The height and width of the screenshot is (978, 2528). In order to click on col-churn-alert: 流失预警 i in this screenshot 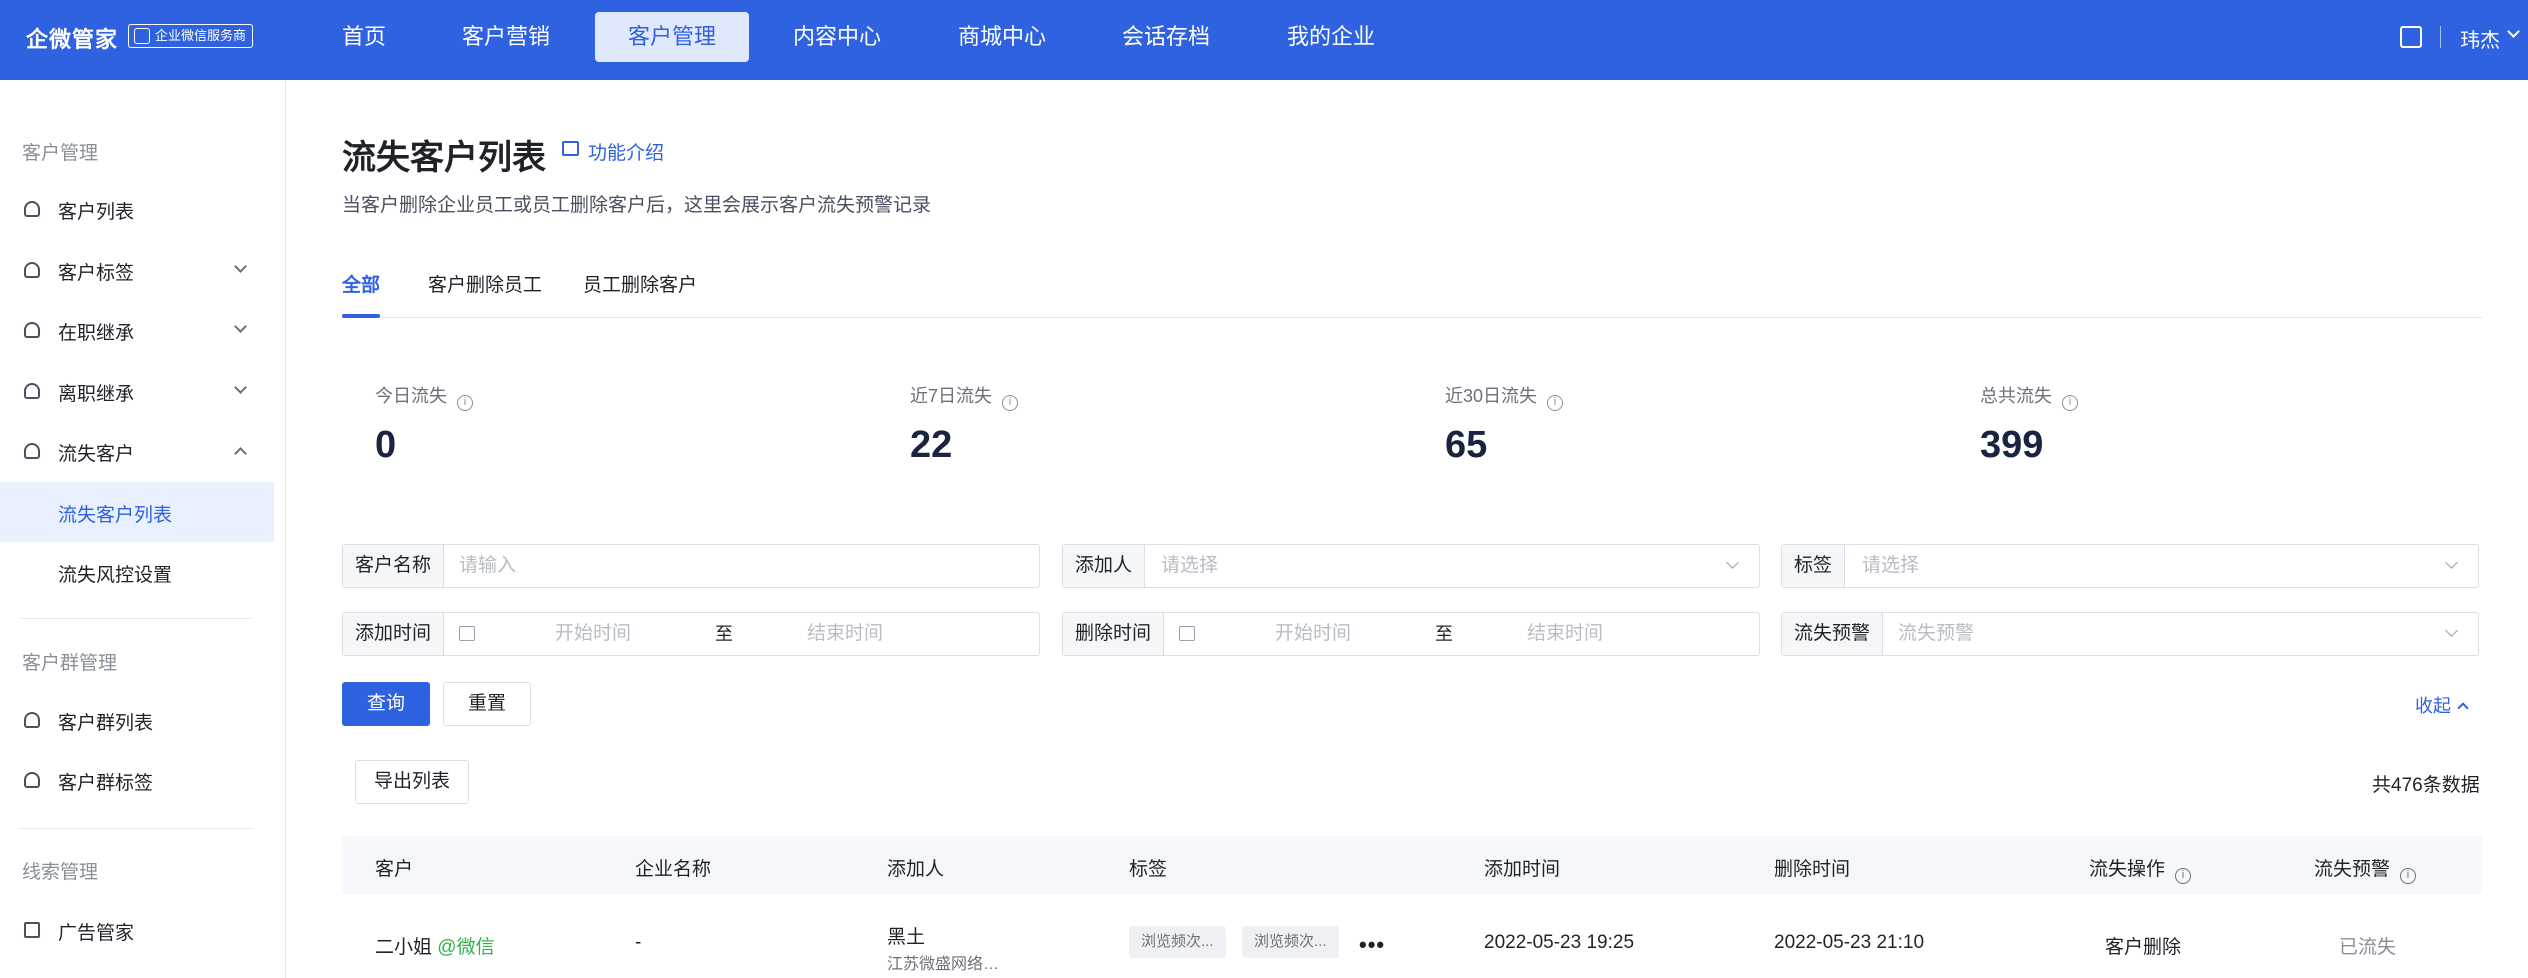, I will do `click(2365, 869)`.